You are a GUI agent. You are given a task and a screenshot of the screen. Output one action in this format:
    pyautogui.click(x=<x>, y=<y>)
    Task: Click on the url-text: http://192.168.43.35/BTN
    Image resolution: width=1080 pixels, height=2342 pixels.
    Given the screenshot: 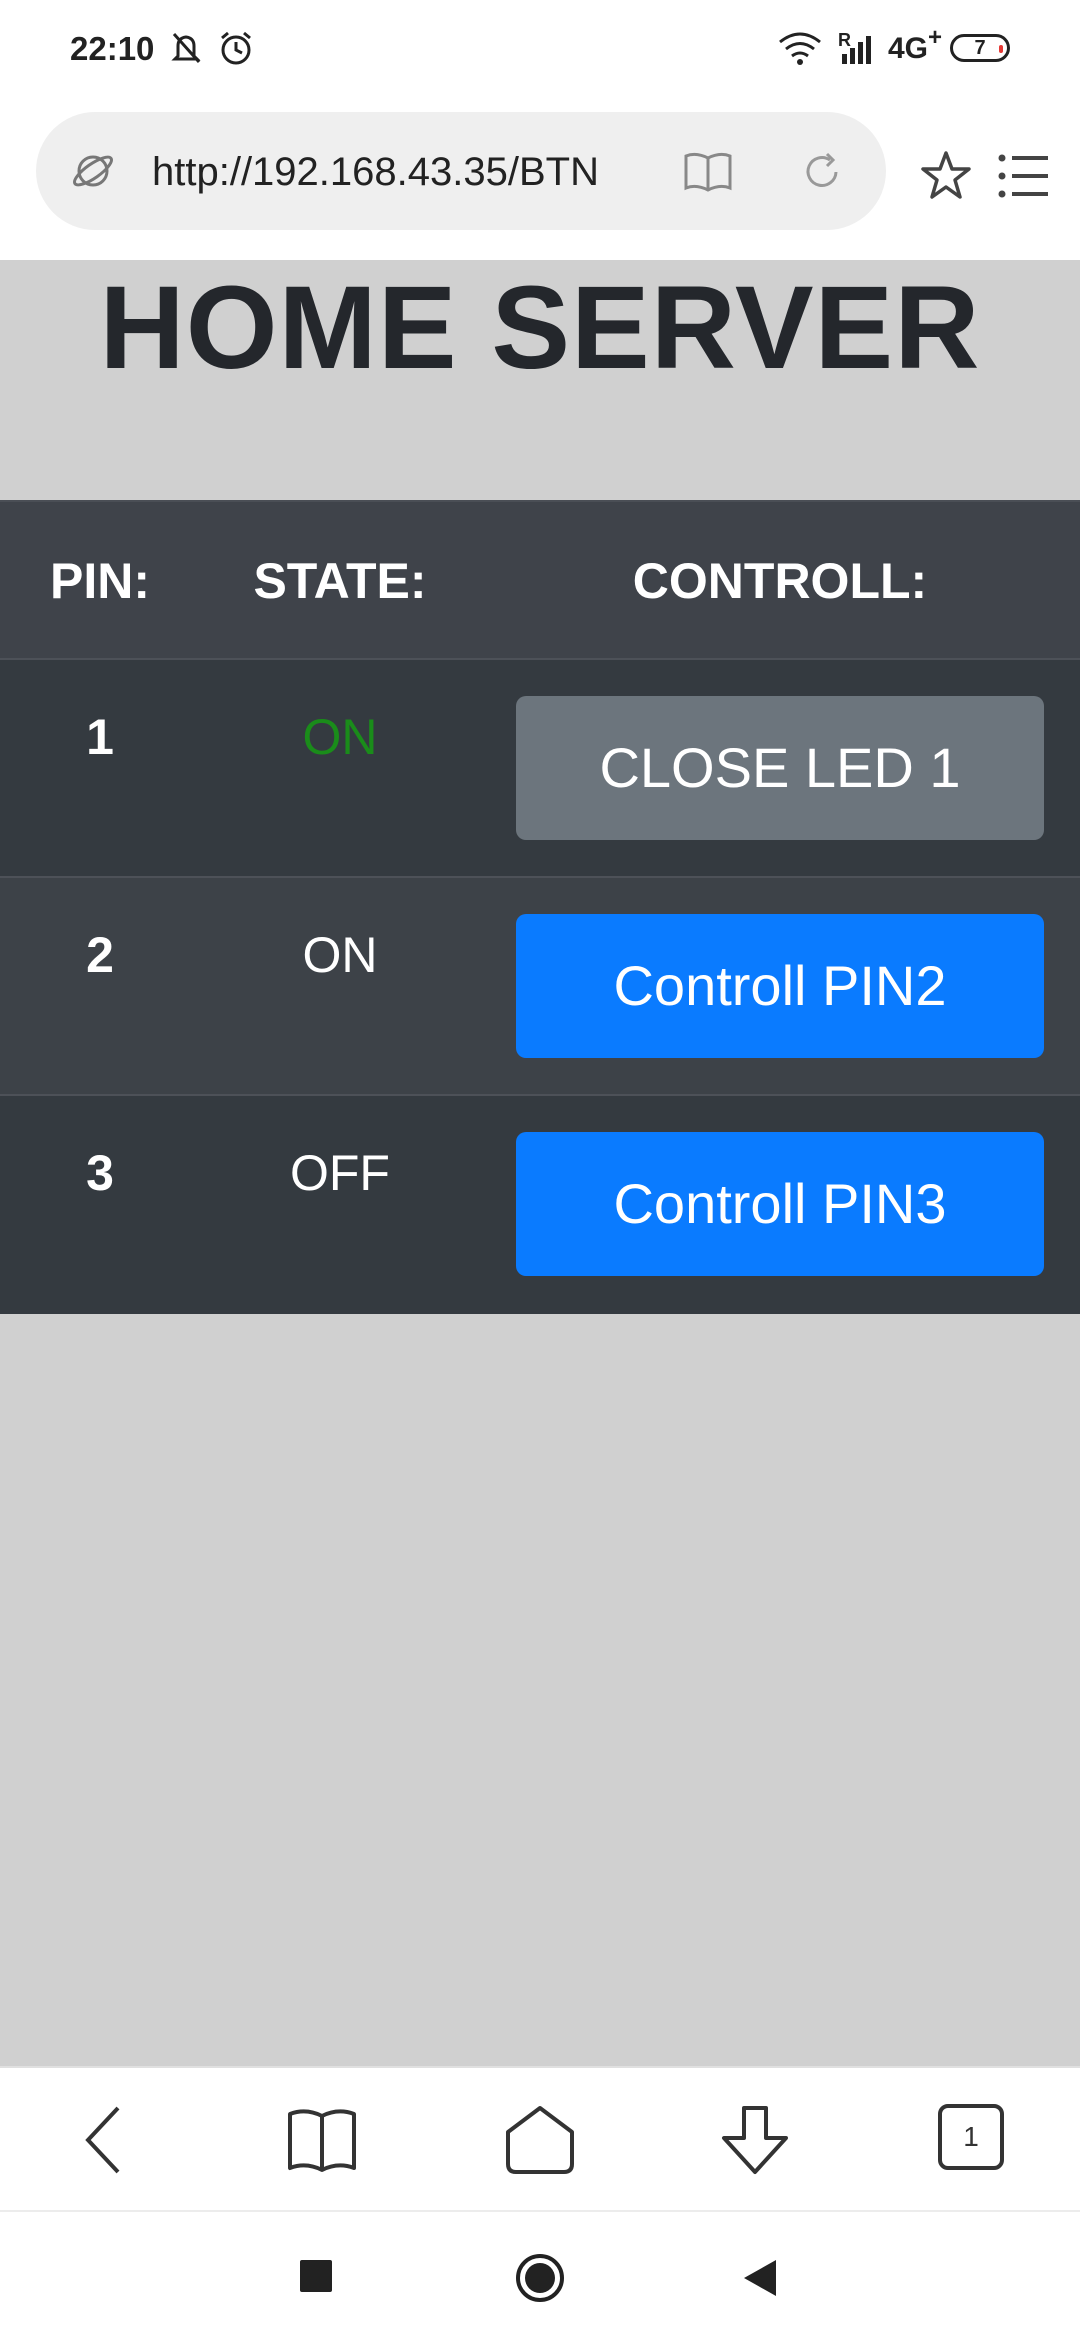 What is the action you would take?
    pyautogui.click(x=407, y=172)
    